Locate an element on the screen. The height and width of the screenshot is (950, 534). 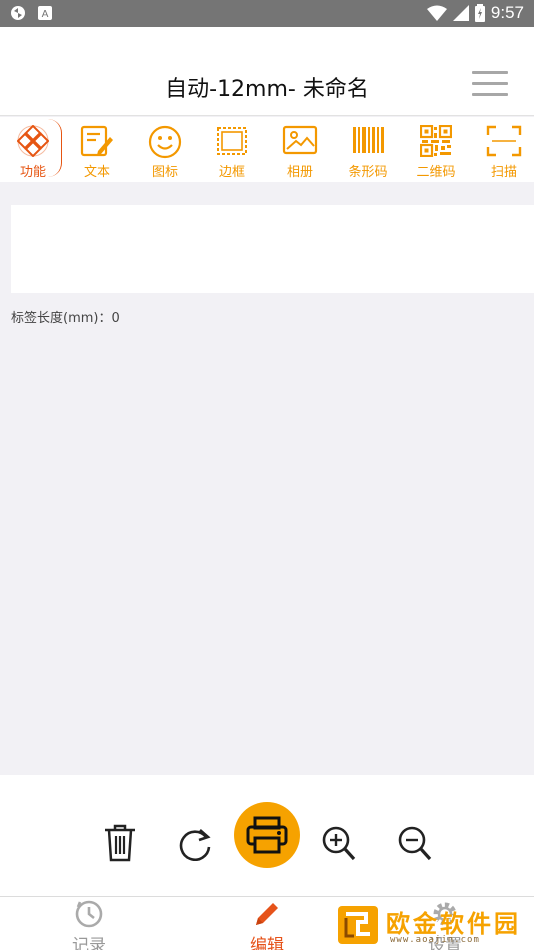
menu-button is located at coordinates (490, 84).